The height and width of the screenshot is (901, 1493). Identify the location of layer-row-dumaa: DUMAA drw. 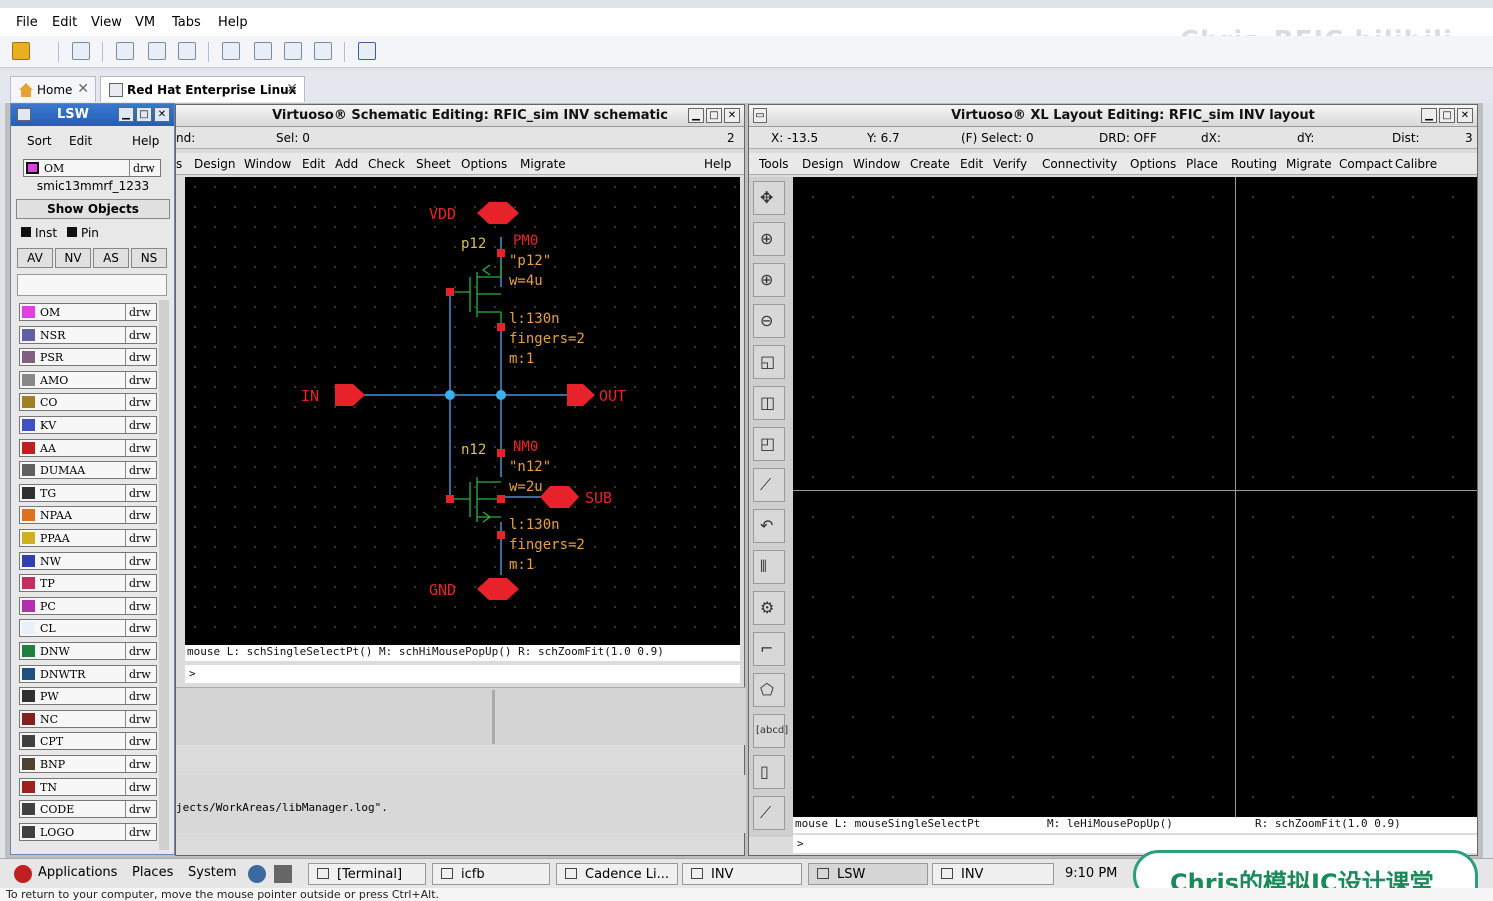
(88, 470).